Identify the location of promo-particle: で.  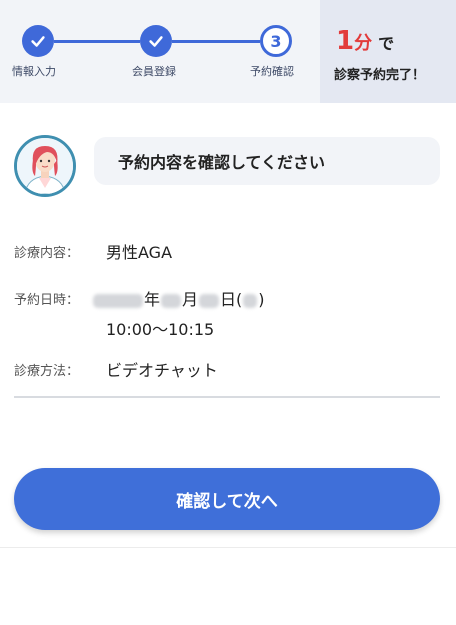
(386, 43).